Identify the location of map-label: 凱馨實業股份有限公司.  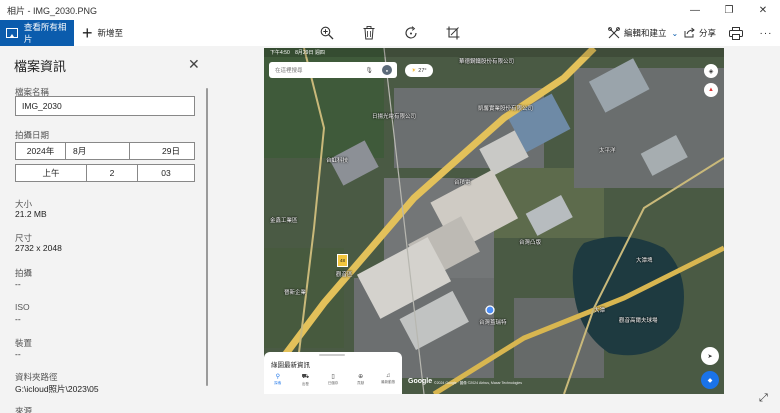
(506, 109).